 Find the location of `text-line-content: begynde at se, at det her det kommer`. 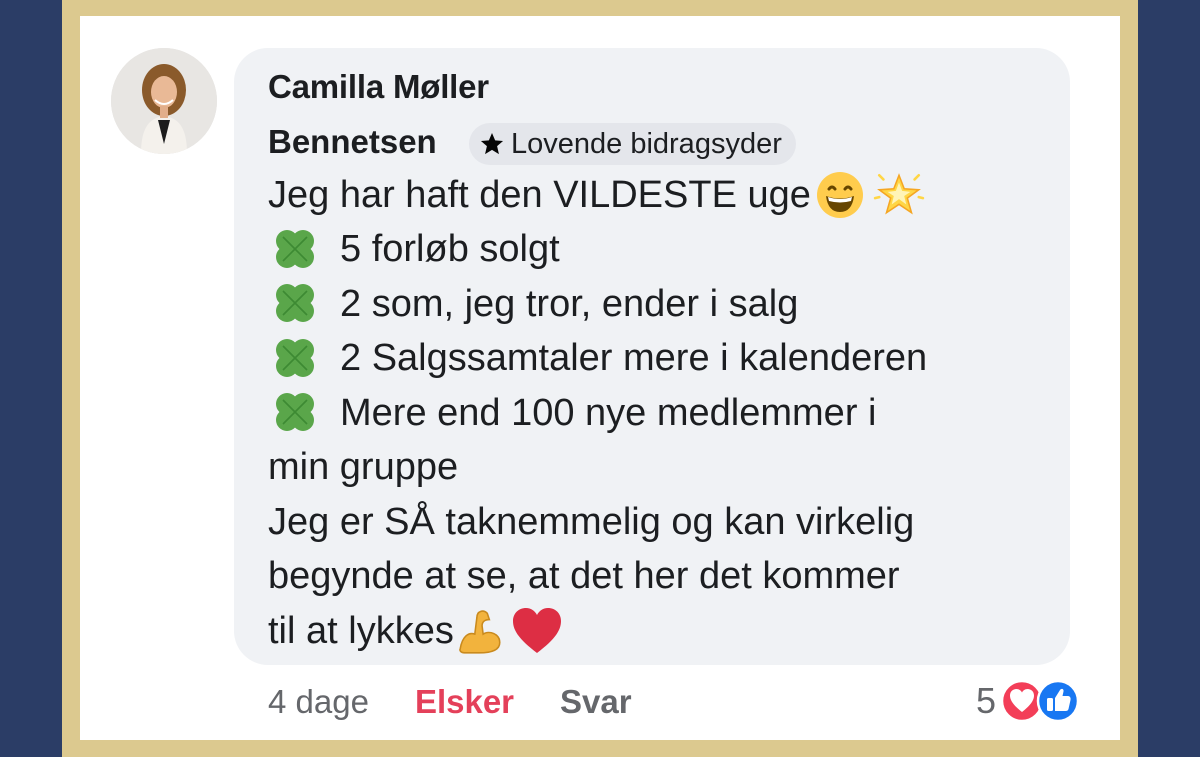

text-line-content: begynde at se, at det her det kommer is located at coordinates (584, 576).